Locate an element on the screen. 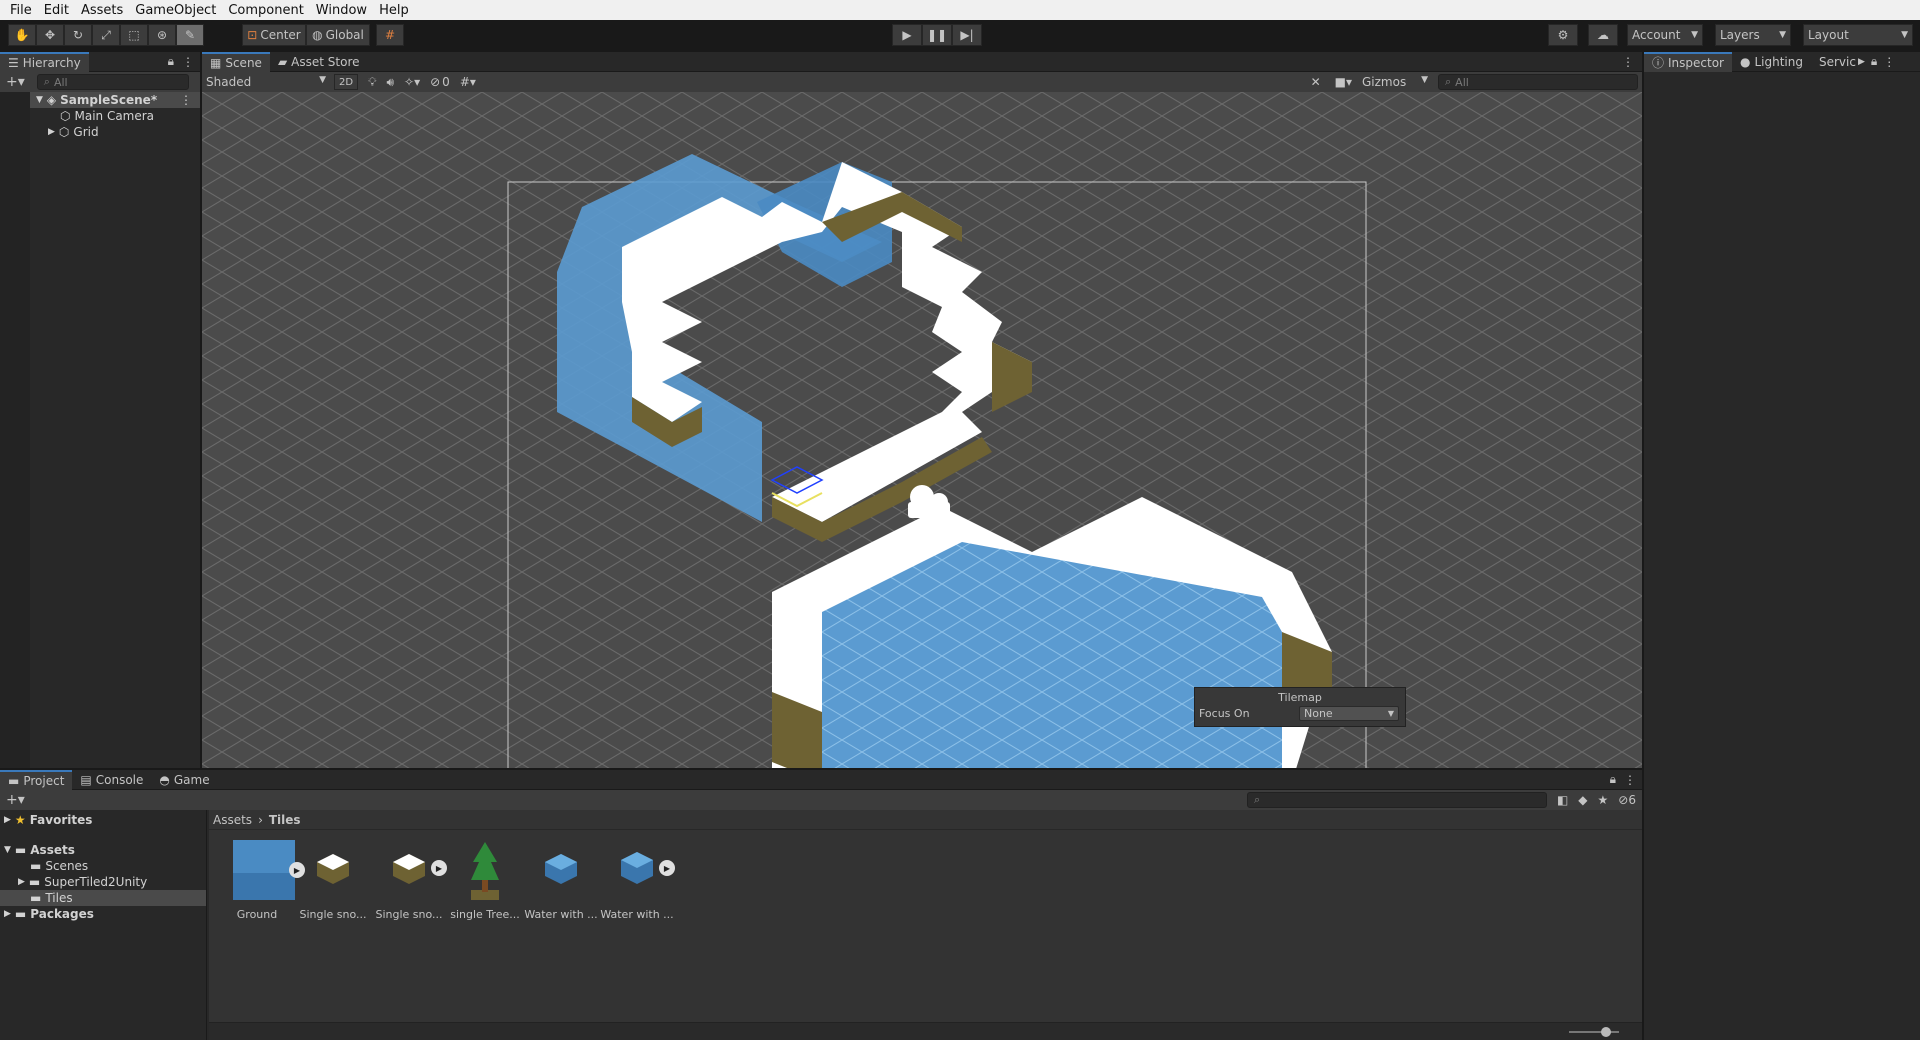 This screenshot has width=1920, height=1040. tab-asset-store: ▰ Asset Store is located at coordinates (319, 62).